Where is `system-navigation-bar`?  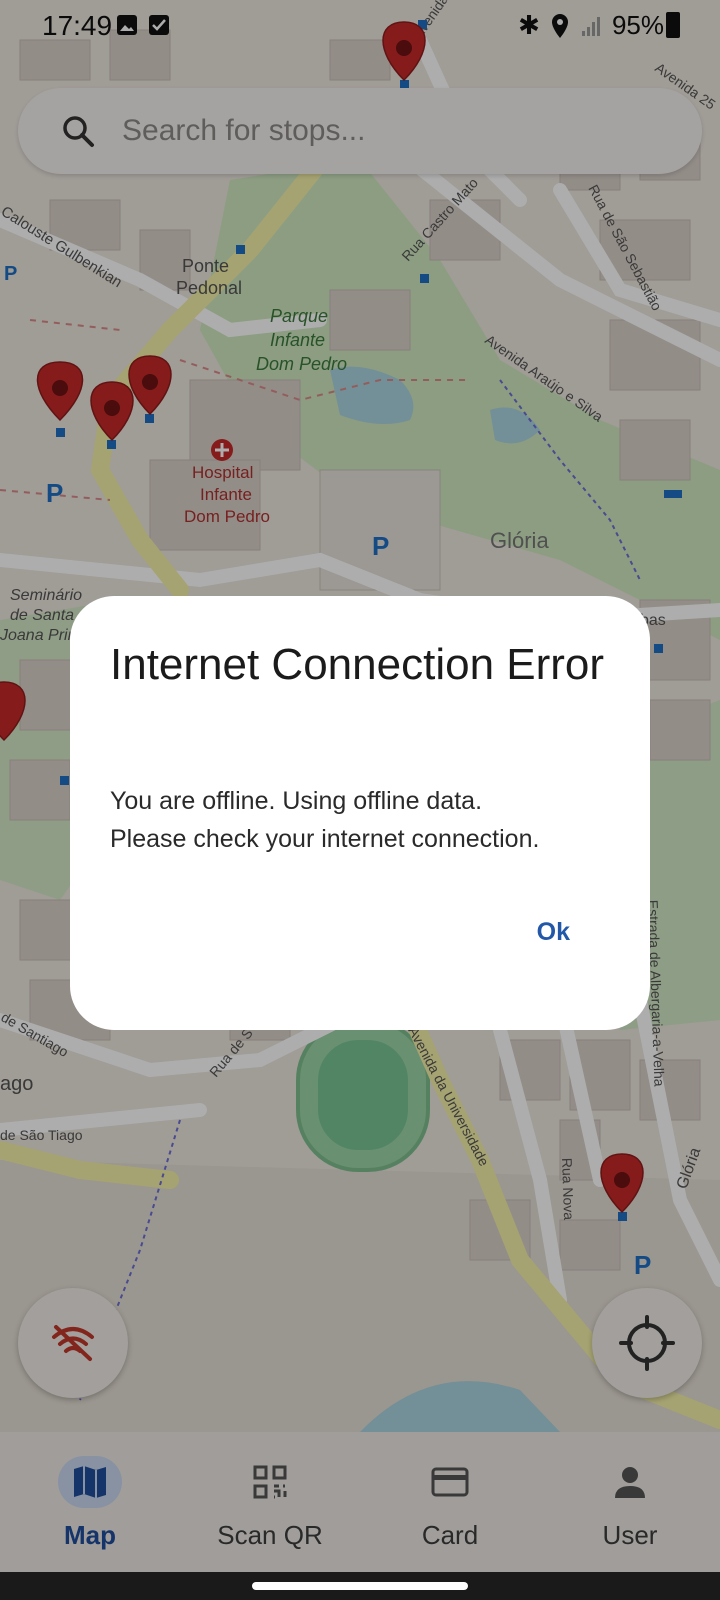
system-navigation-bar is located at coordinates (360, 1586).